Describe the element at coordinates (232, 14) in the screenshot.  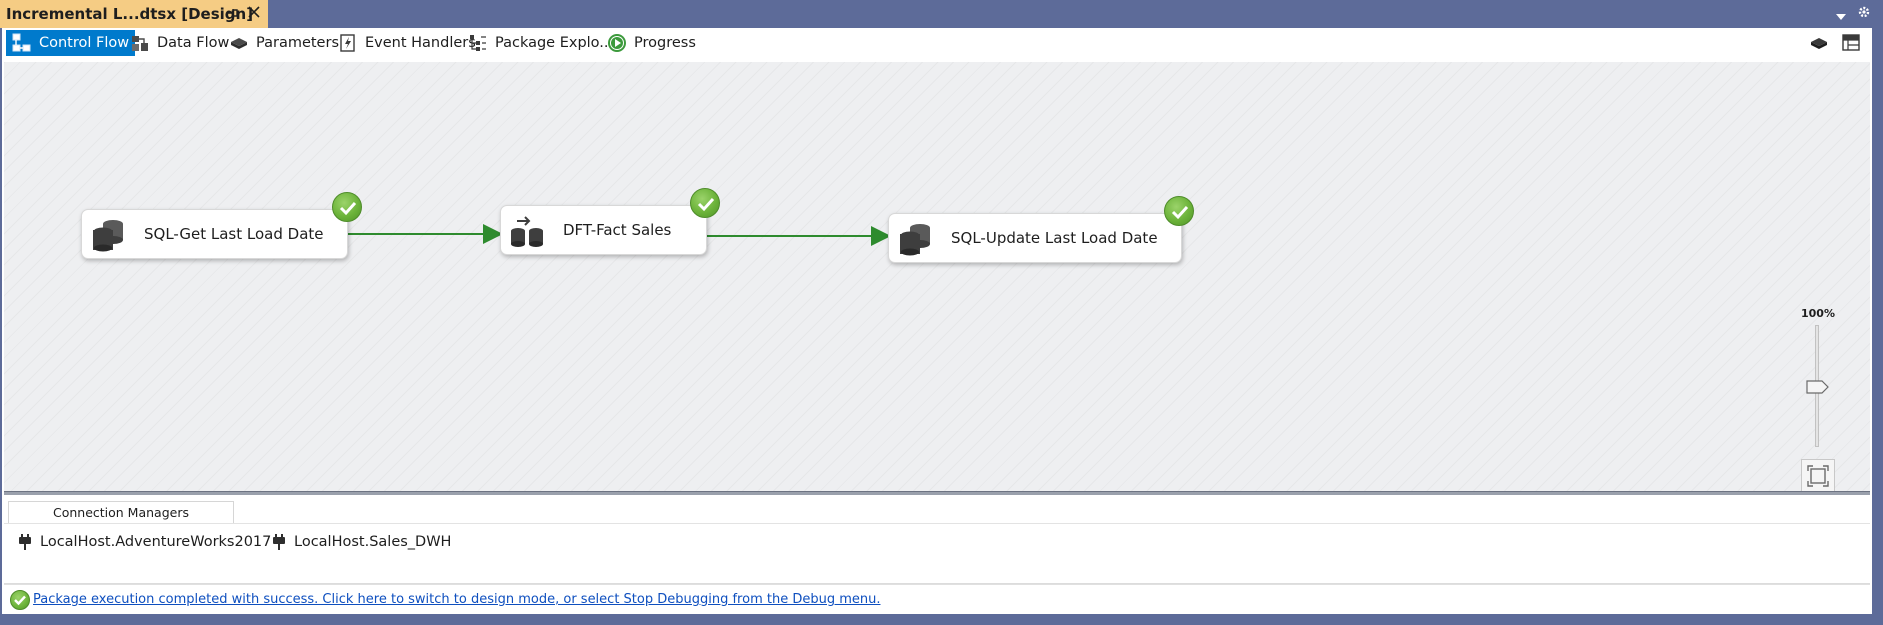
I see `pin-icon` at that location.